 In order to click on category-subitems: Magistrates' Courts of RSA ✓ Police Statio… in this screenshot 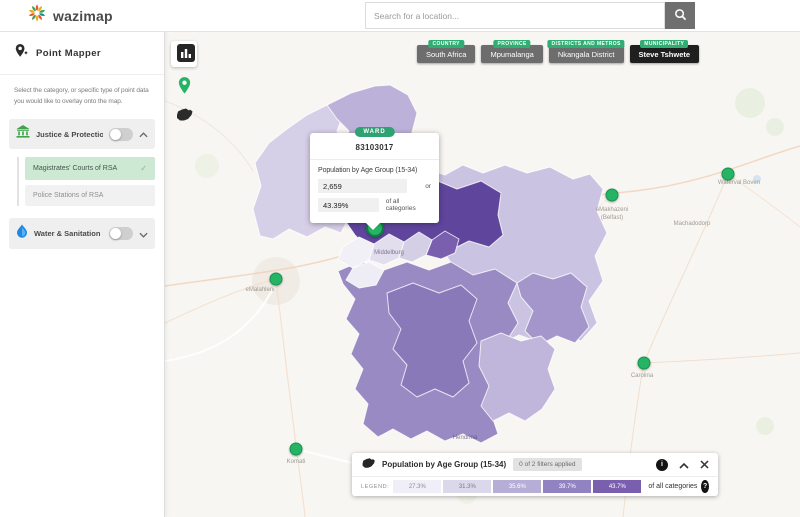, I will do `click(86, 182)`.